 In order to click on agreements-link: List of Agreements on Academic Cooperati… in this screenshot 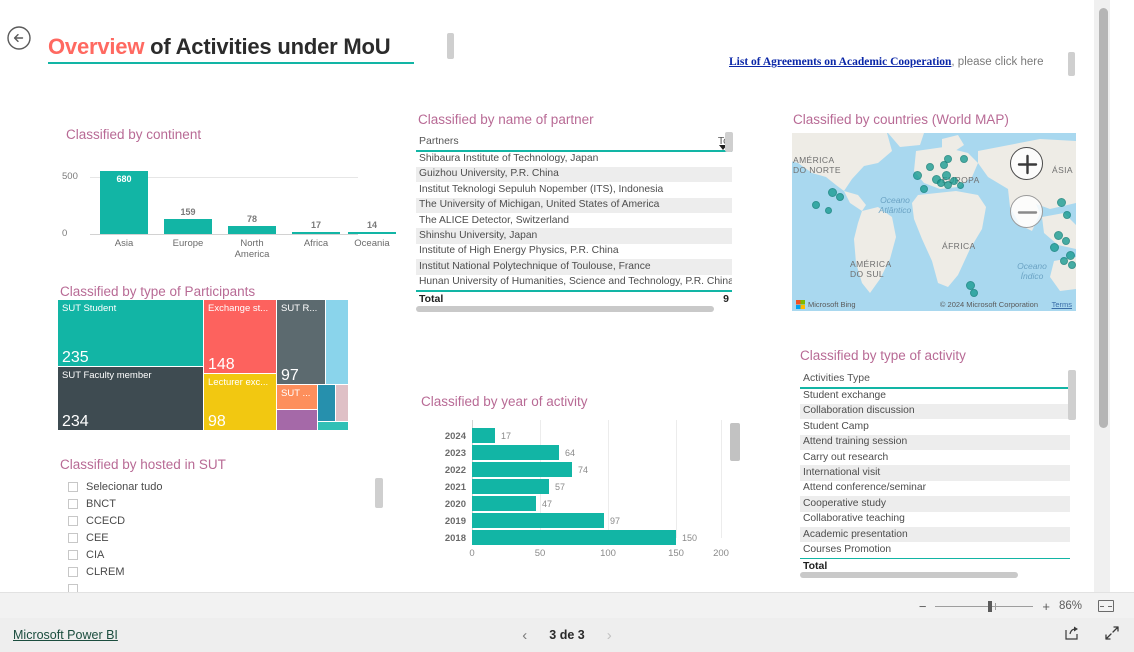, I will do `click(840, 62)`.